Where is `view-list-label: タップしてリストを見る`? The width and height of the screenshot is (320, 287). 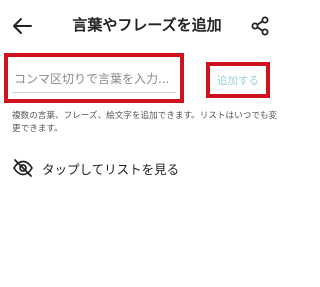
view-list-label: タップしてリストを見る is located at coordinates (111, 169).